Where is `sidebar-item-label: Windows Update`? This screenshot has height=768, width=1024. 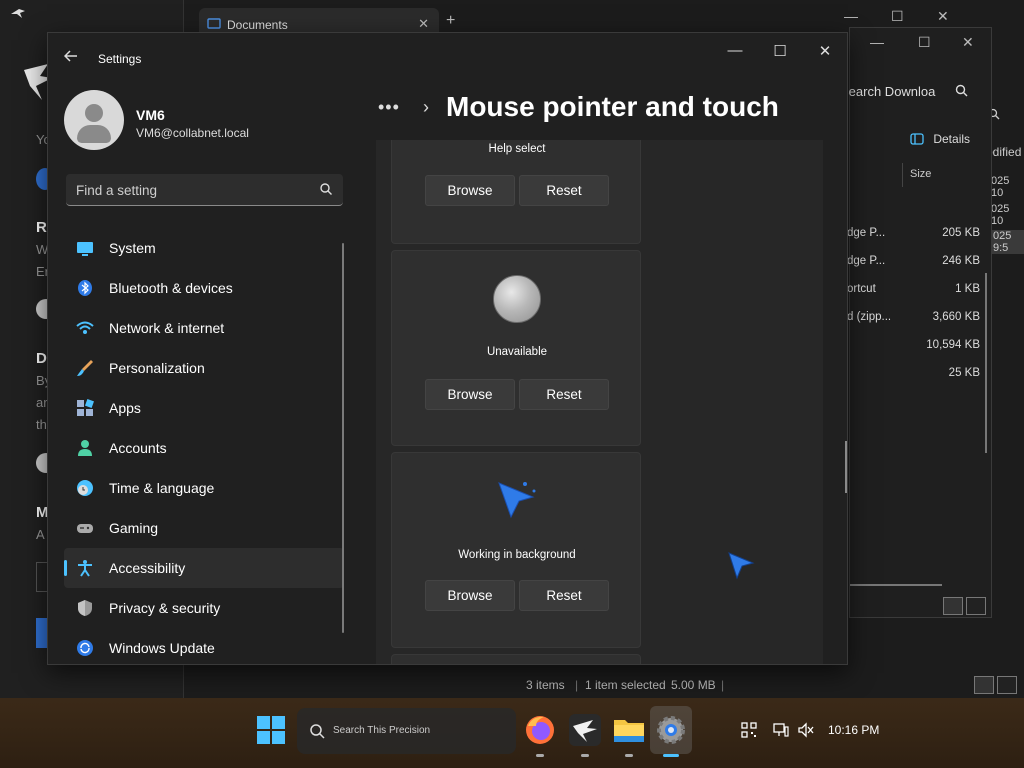 sidebar-item-label: Windows Update is located at coordinates (162, 648).